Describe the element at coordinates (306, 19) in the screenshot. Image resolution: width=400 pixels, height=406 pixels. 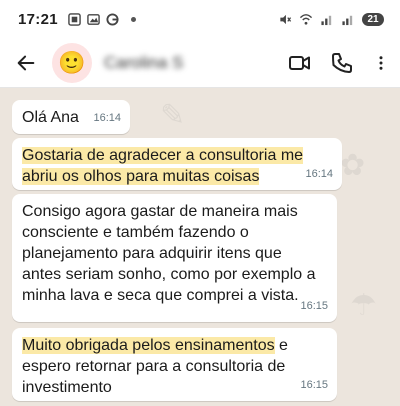
I see `wifi-icon` at that location.